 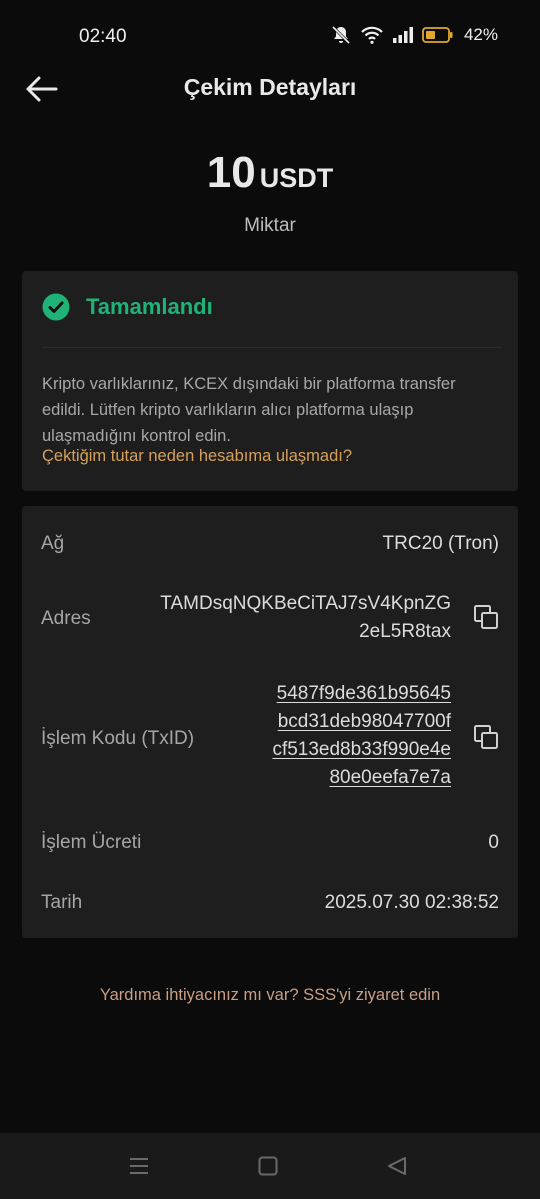 What do you see at coordinates (402, 35) in the screenshot?
I see `signal-icon` at bounding box center [402, 35].